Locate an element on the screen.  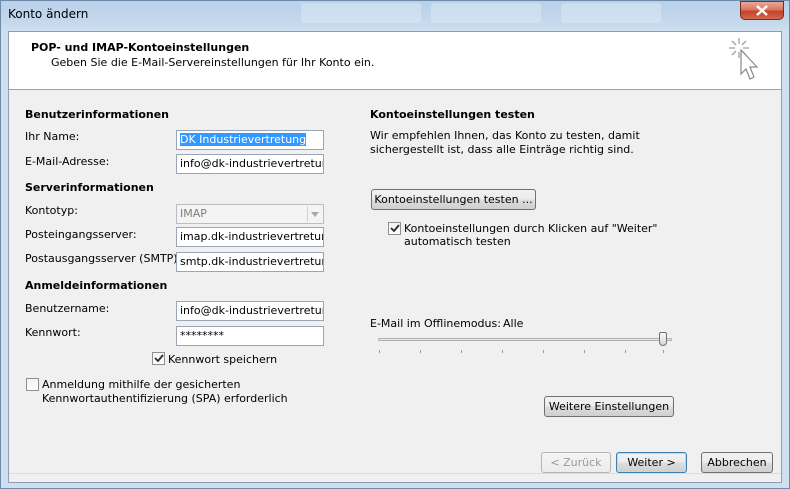
auto-test-checkbox is located at coordinates (394, 228).